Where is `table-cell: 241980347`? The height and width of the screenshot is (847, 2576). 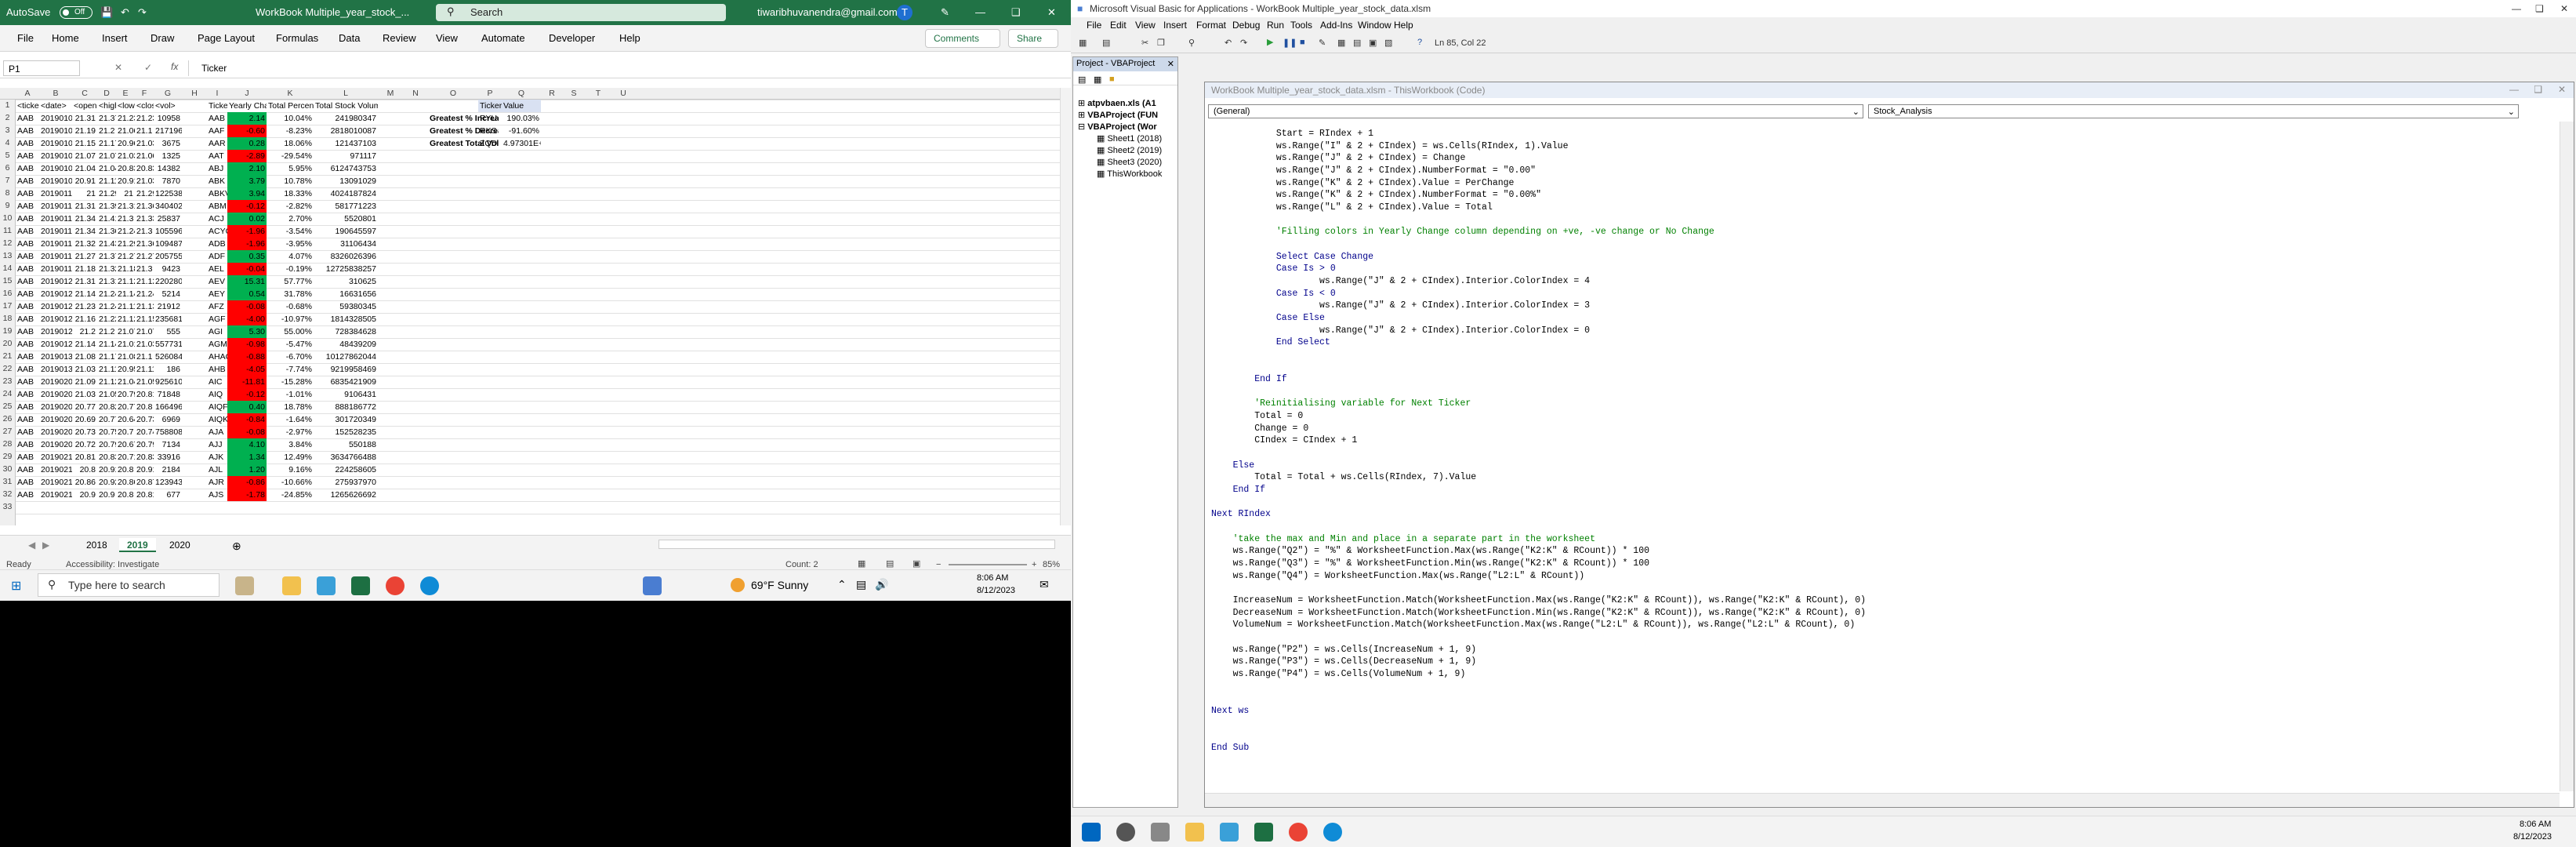 table-cell: 241980347 is located at coordinates (346, 118).